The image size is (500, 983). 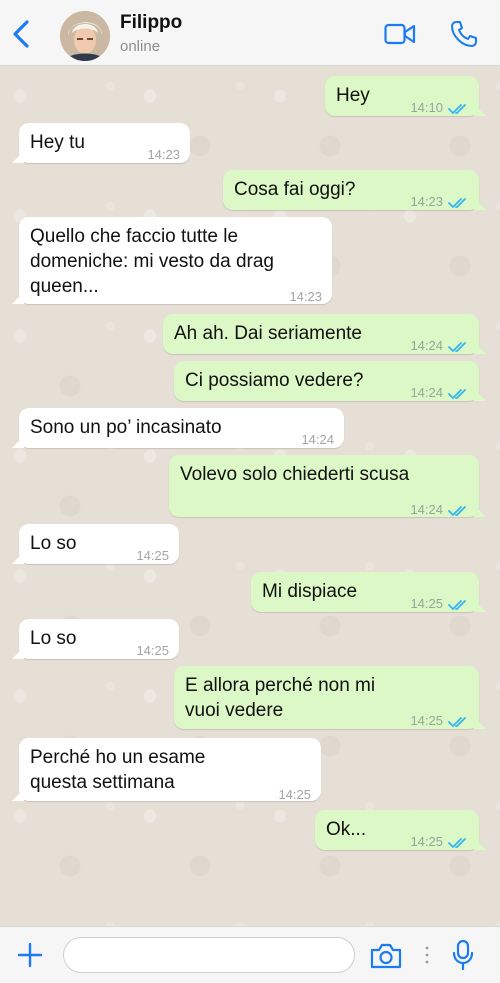 I want to click on message-input, so click(x=209, y=955).